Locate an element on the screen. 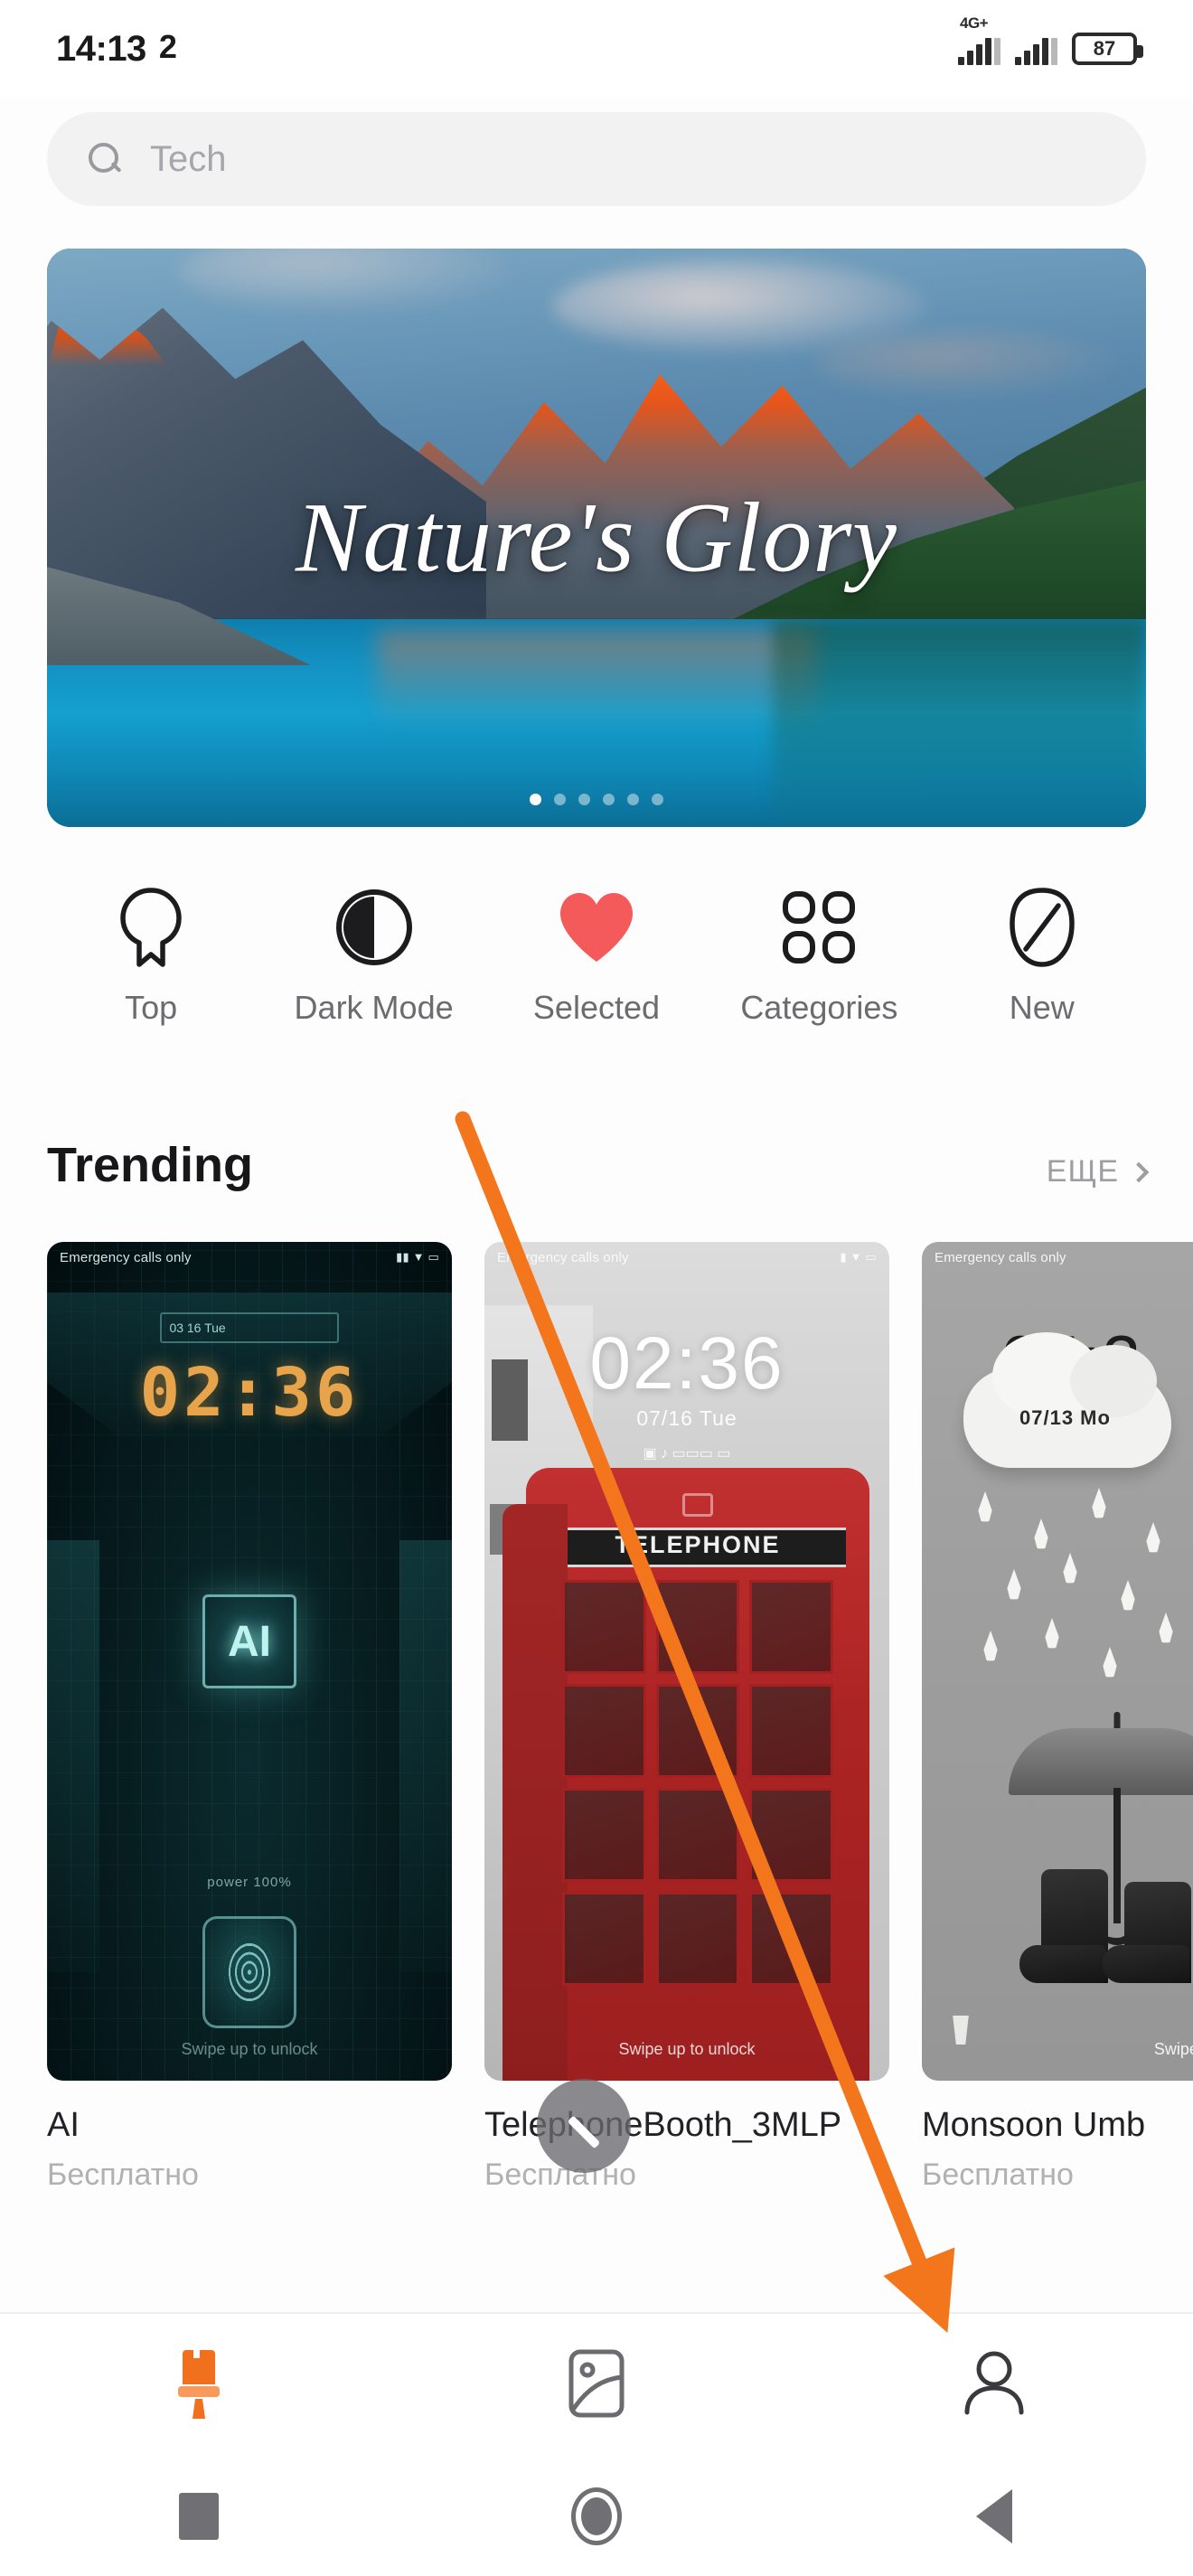  chevron-right-icon is located at coordinates (1139, 1172).